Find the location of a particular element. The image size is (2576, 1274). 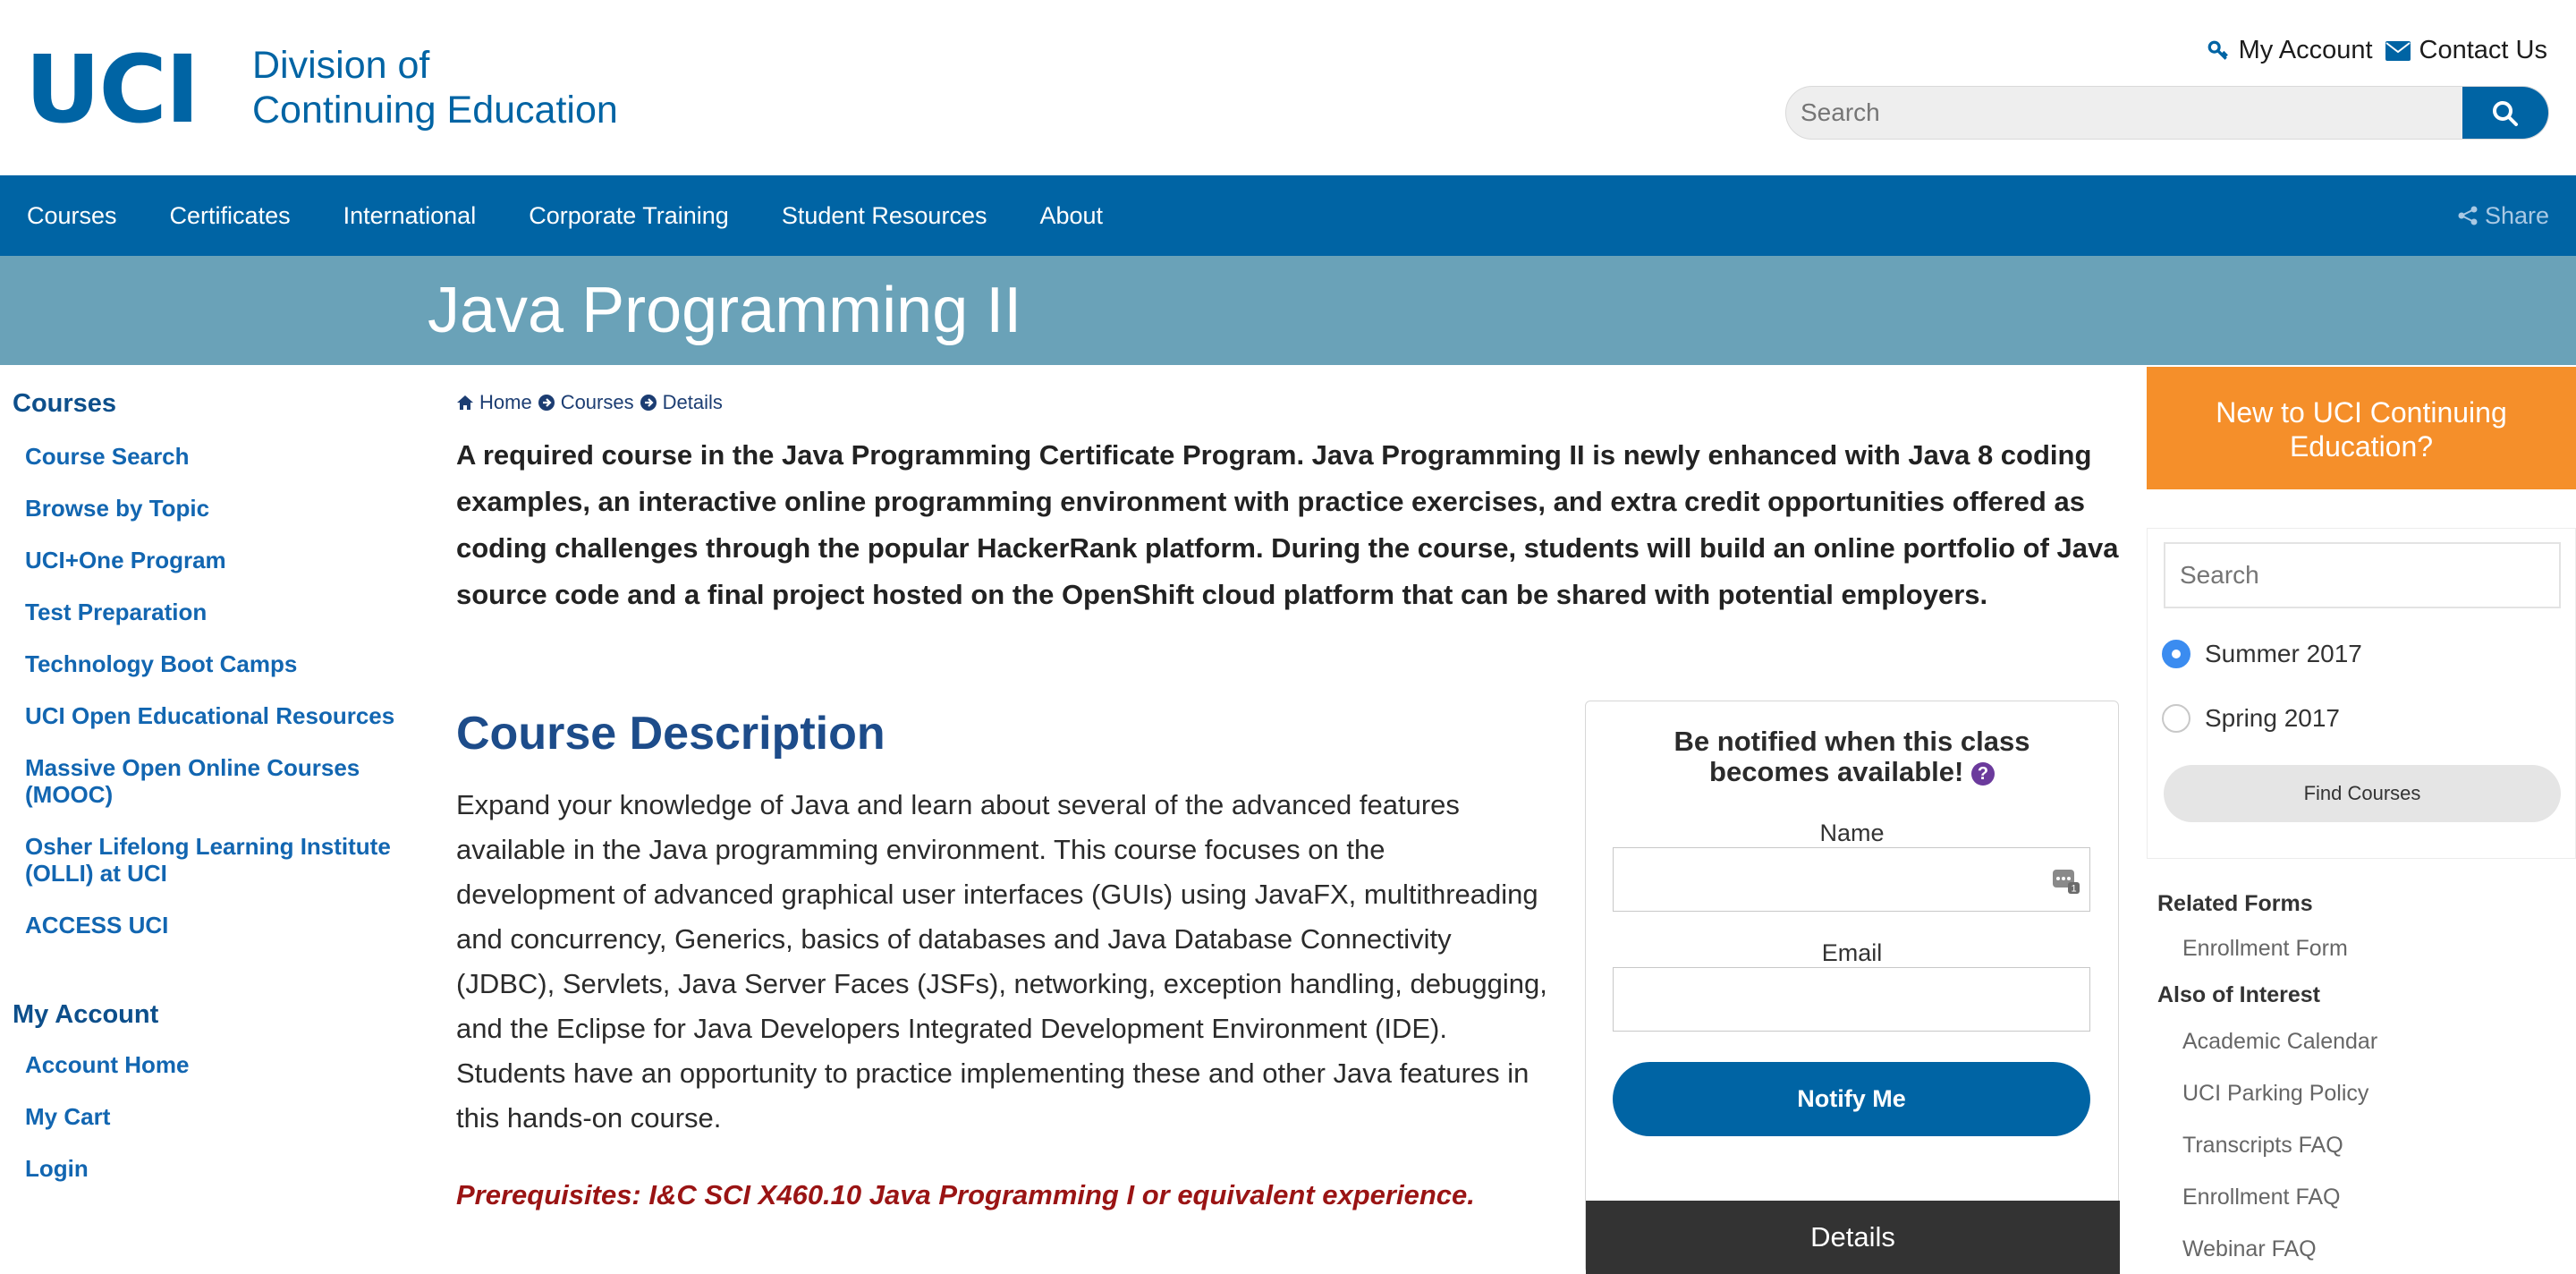

sidebar-item-test-preparation: Test Preparation is located at coordinates (213, 612).